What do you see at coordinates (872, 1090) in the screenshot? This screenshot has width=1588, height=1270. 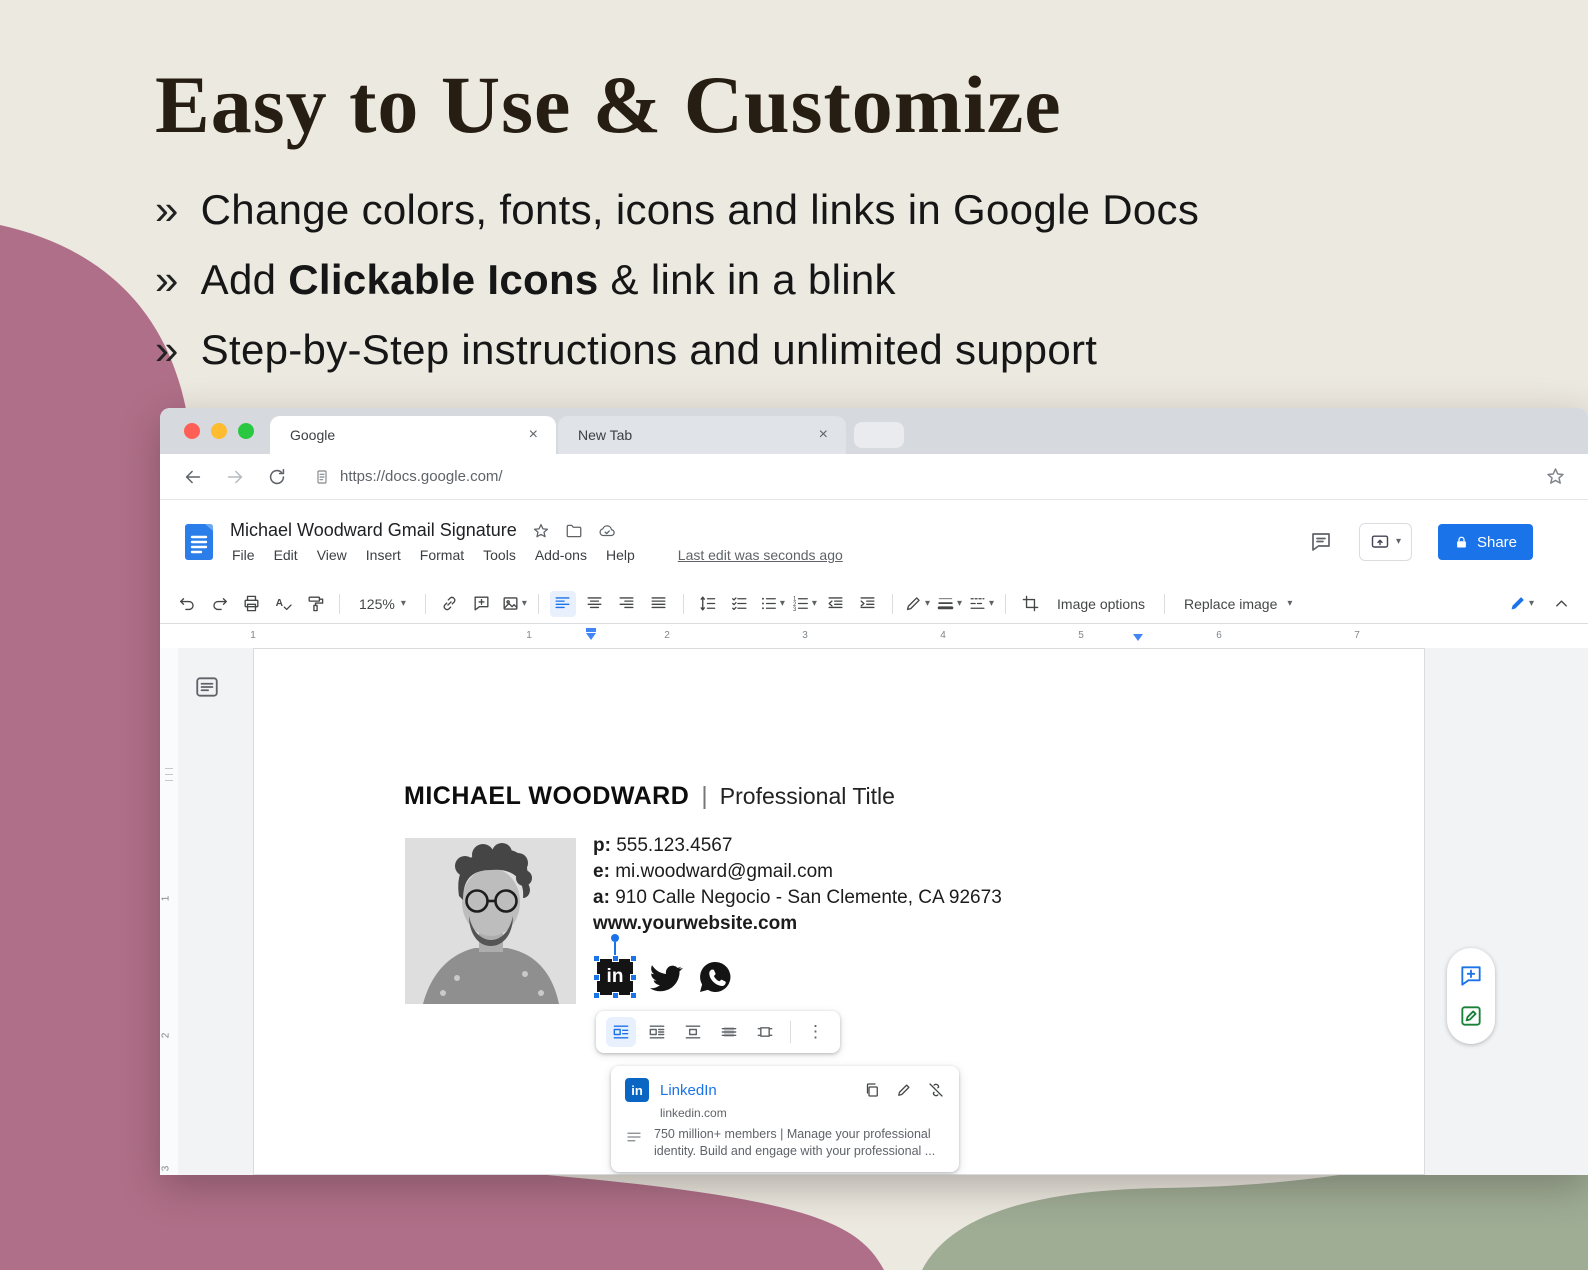 I see `copy-link-icon` at bounding box center [872, 1090].